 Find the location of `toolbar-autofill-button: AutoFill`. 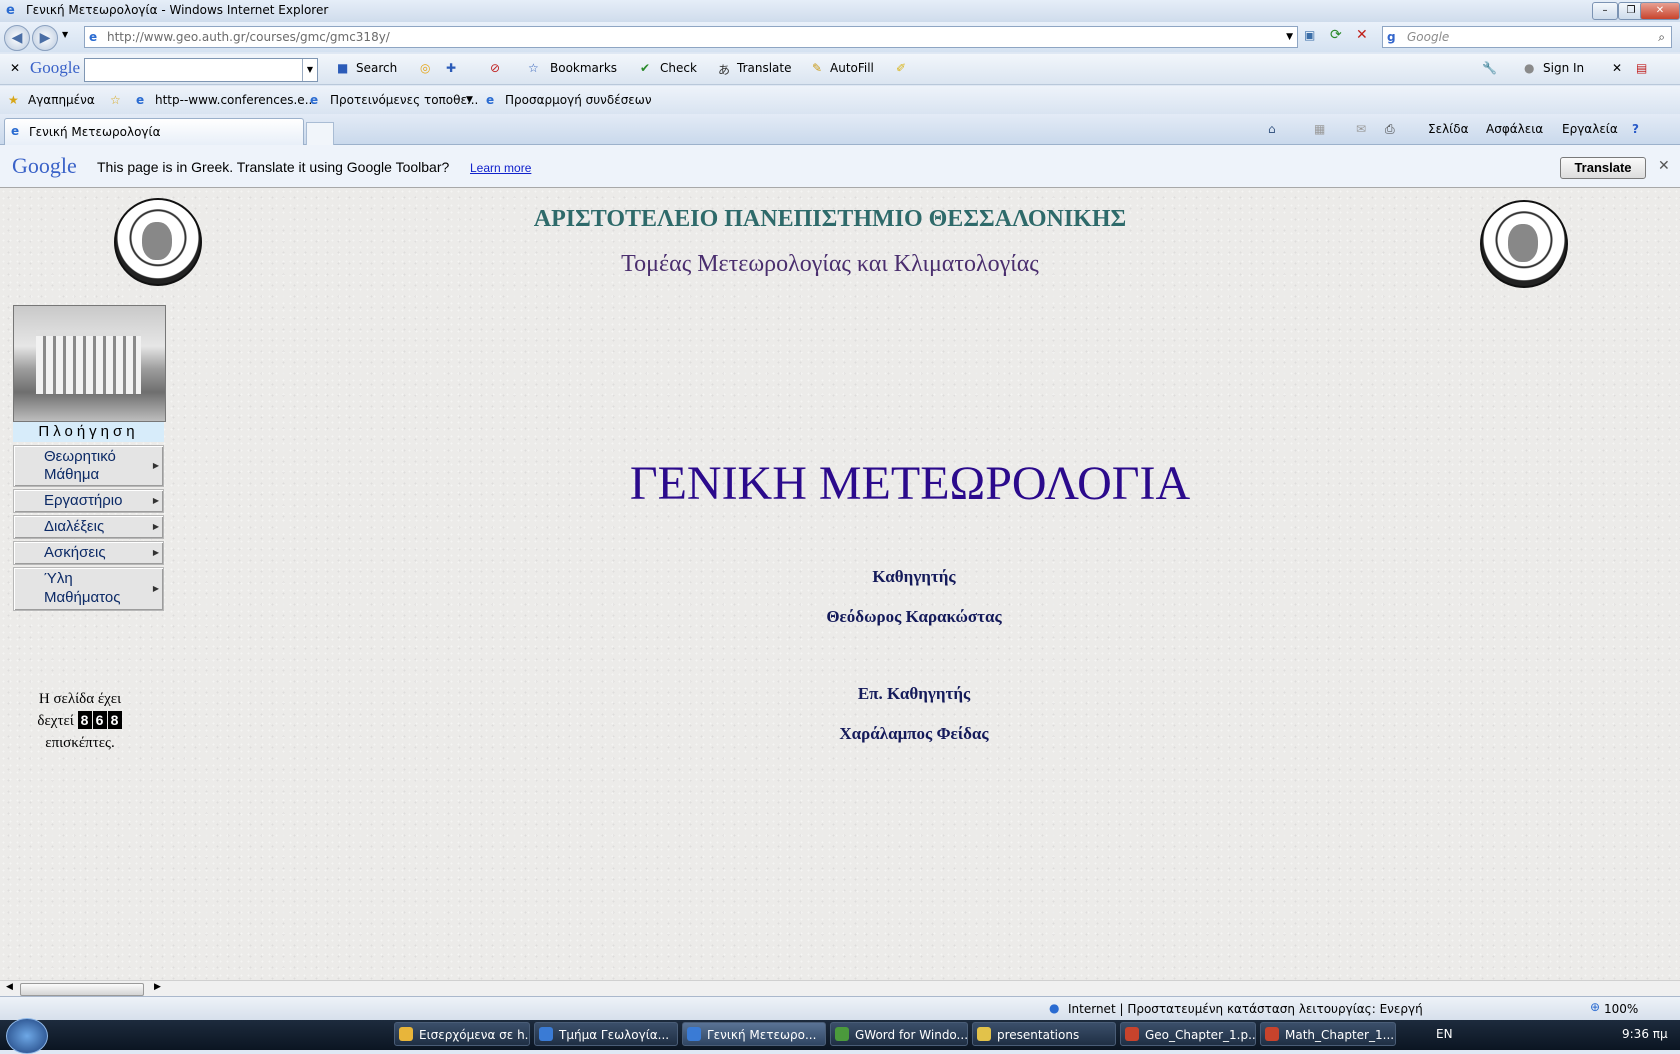

toolbar-autofill-button: AutoFill is located at coordinates (852, 68).